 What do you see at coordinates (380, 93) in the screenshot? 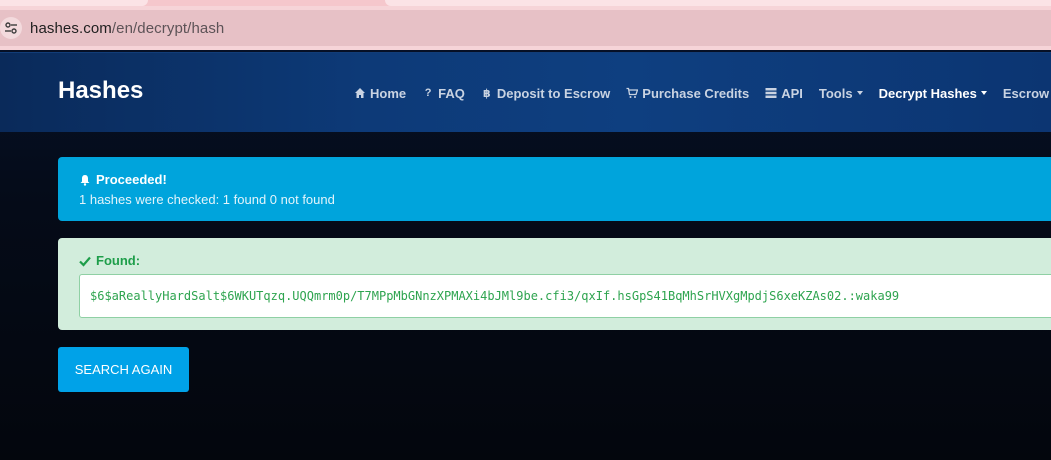
I see `nav-home: Home` at bounding box center [380, 93].